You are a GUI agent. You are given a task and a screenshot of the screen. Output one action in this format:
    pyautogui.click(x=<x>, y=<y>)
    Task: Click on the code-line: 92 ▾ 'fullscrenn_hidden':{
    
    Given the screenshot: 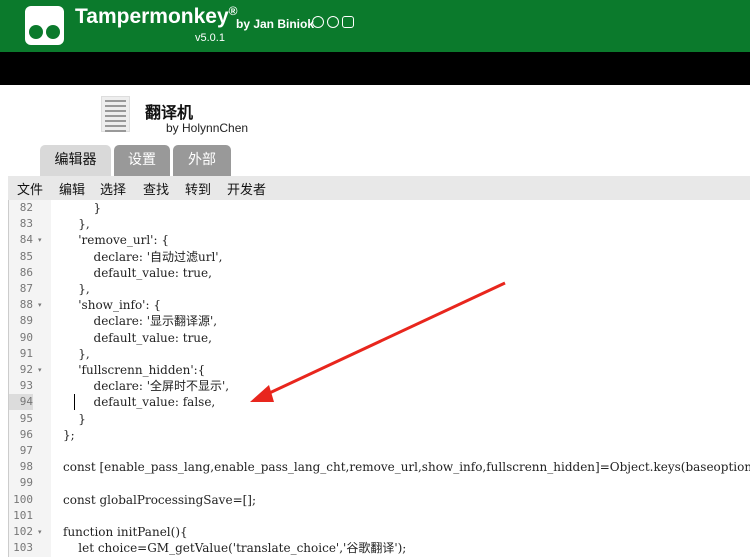 What is the action you would take?
    pyautogui.click(x=379, y=370)
    